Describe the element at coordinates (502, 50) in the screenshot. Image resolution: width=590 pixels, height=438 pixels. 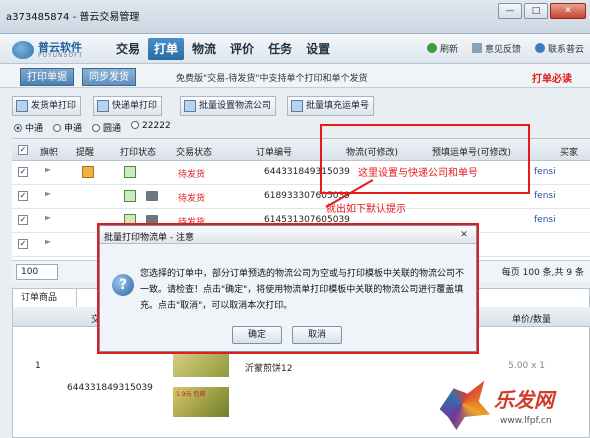
I see `feedback-label: 意见反馈` at that location.